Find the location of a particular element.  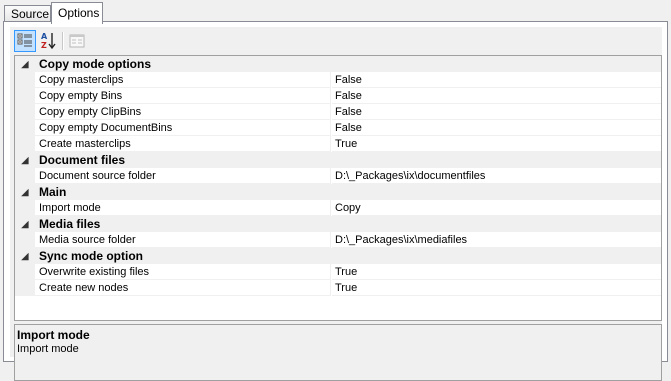

property-name: Copy empty Bins is located at coordinates (183, 96).